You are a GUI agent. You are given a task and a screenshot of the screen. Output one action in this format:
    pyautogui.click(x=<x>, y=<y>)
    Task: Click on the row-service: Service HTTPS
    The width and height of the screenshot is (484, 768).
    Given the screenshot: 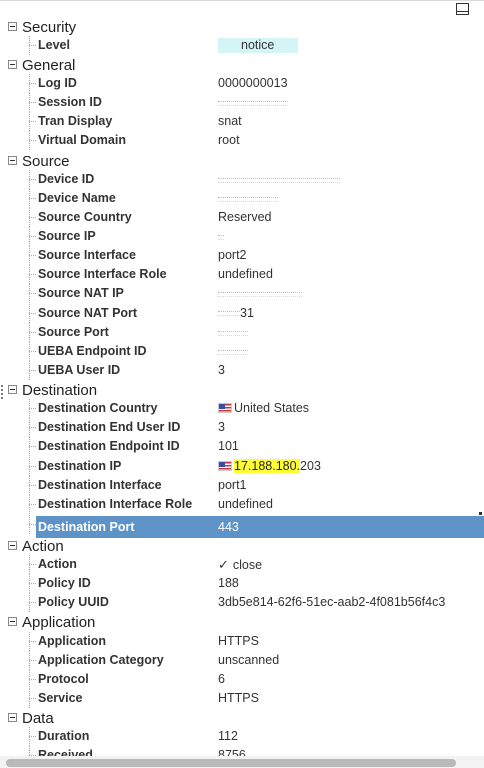 What is the action you would take?
    pyautogui.click(x=242, y=698)
    